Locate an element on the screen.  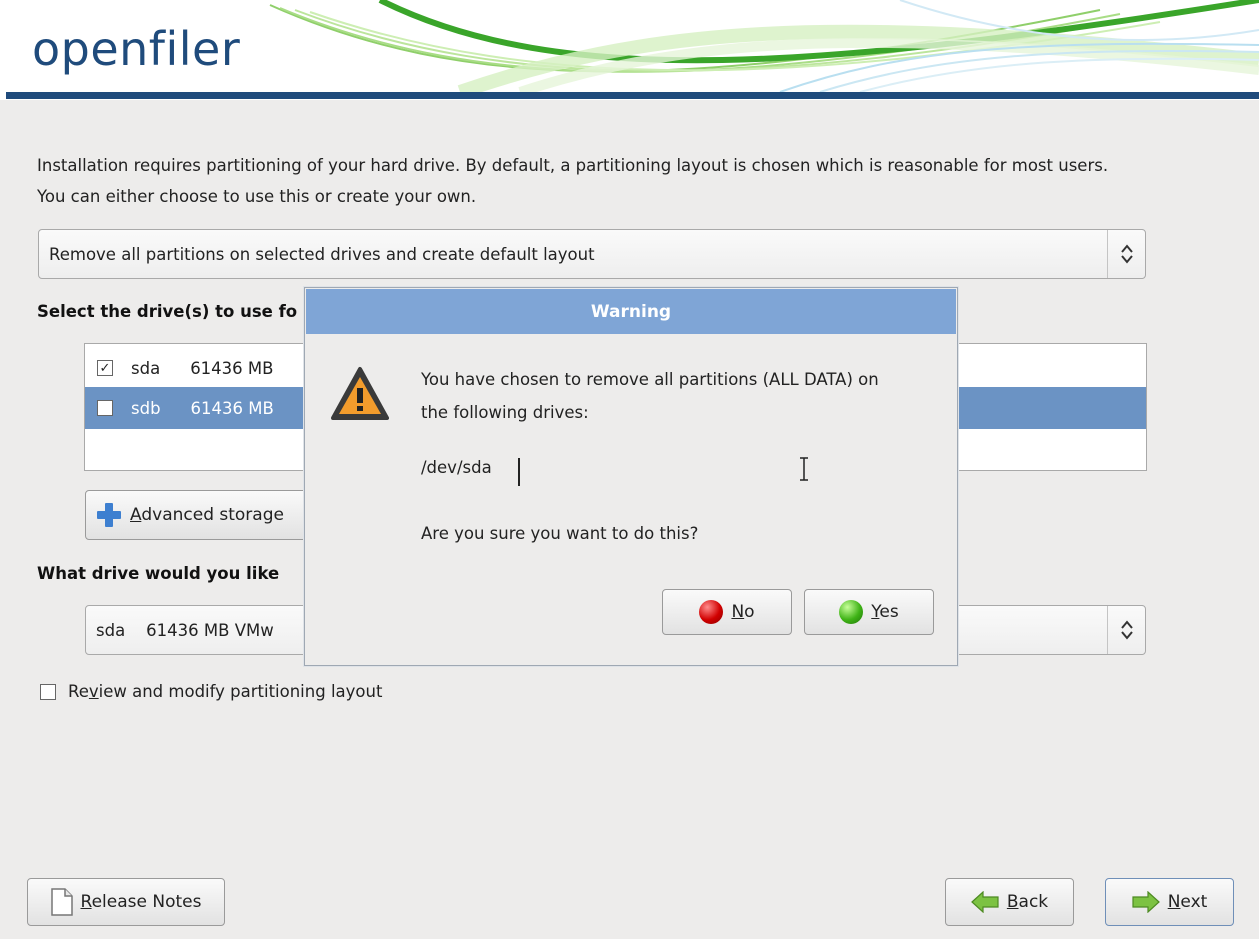
drive-sda-size: 61436 MB is located at coordinates (232, 368).